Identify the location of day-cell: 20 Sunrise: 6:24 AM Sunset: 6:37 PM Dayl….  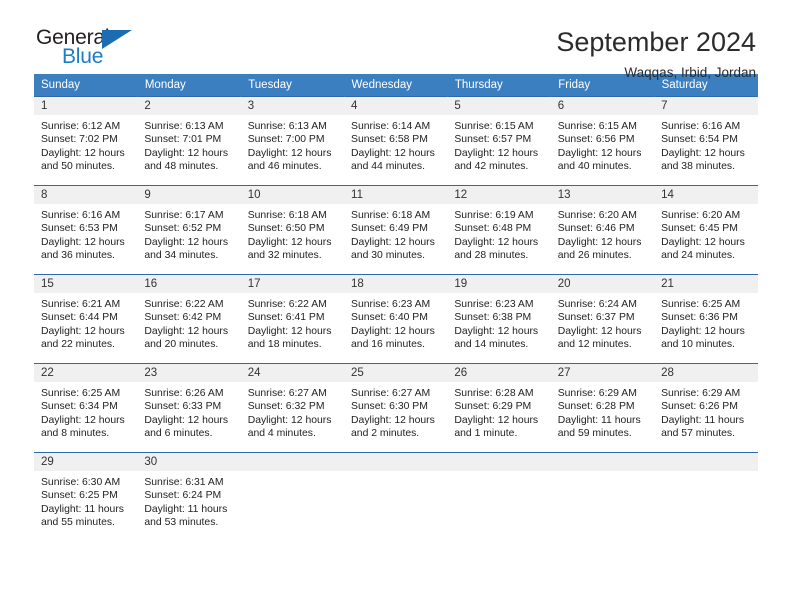
(602, 319).